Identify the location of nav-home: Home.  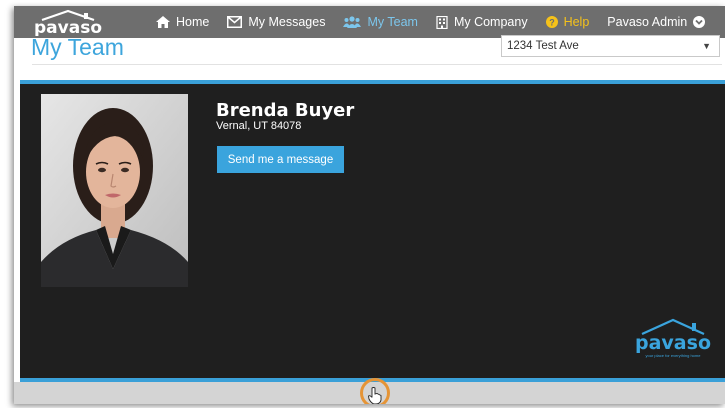
(182, 22).